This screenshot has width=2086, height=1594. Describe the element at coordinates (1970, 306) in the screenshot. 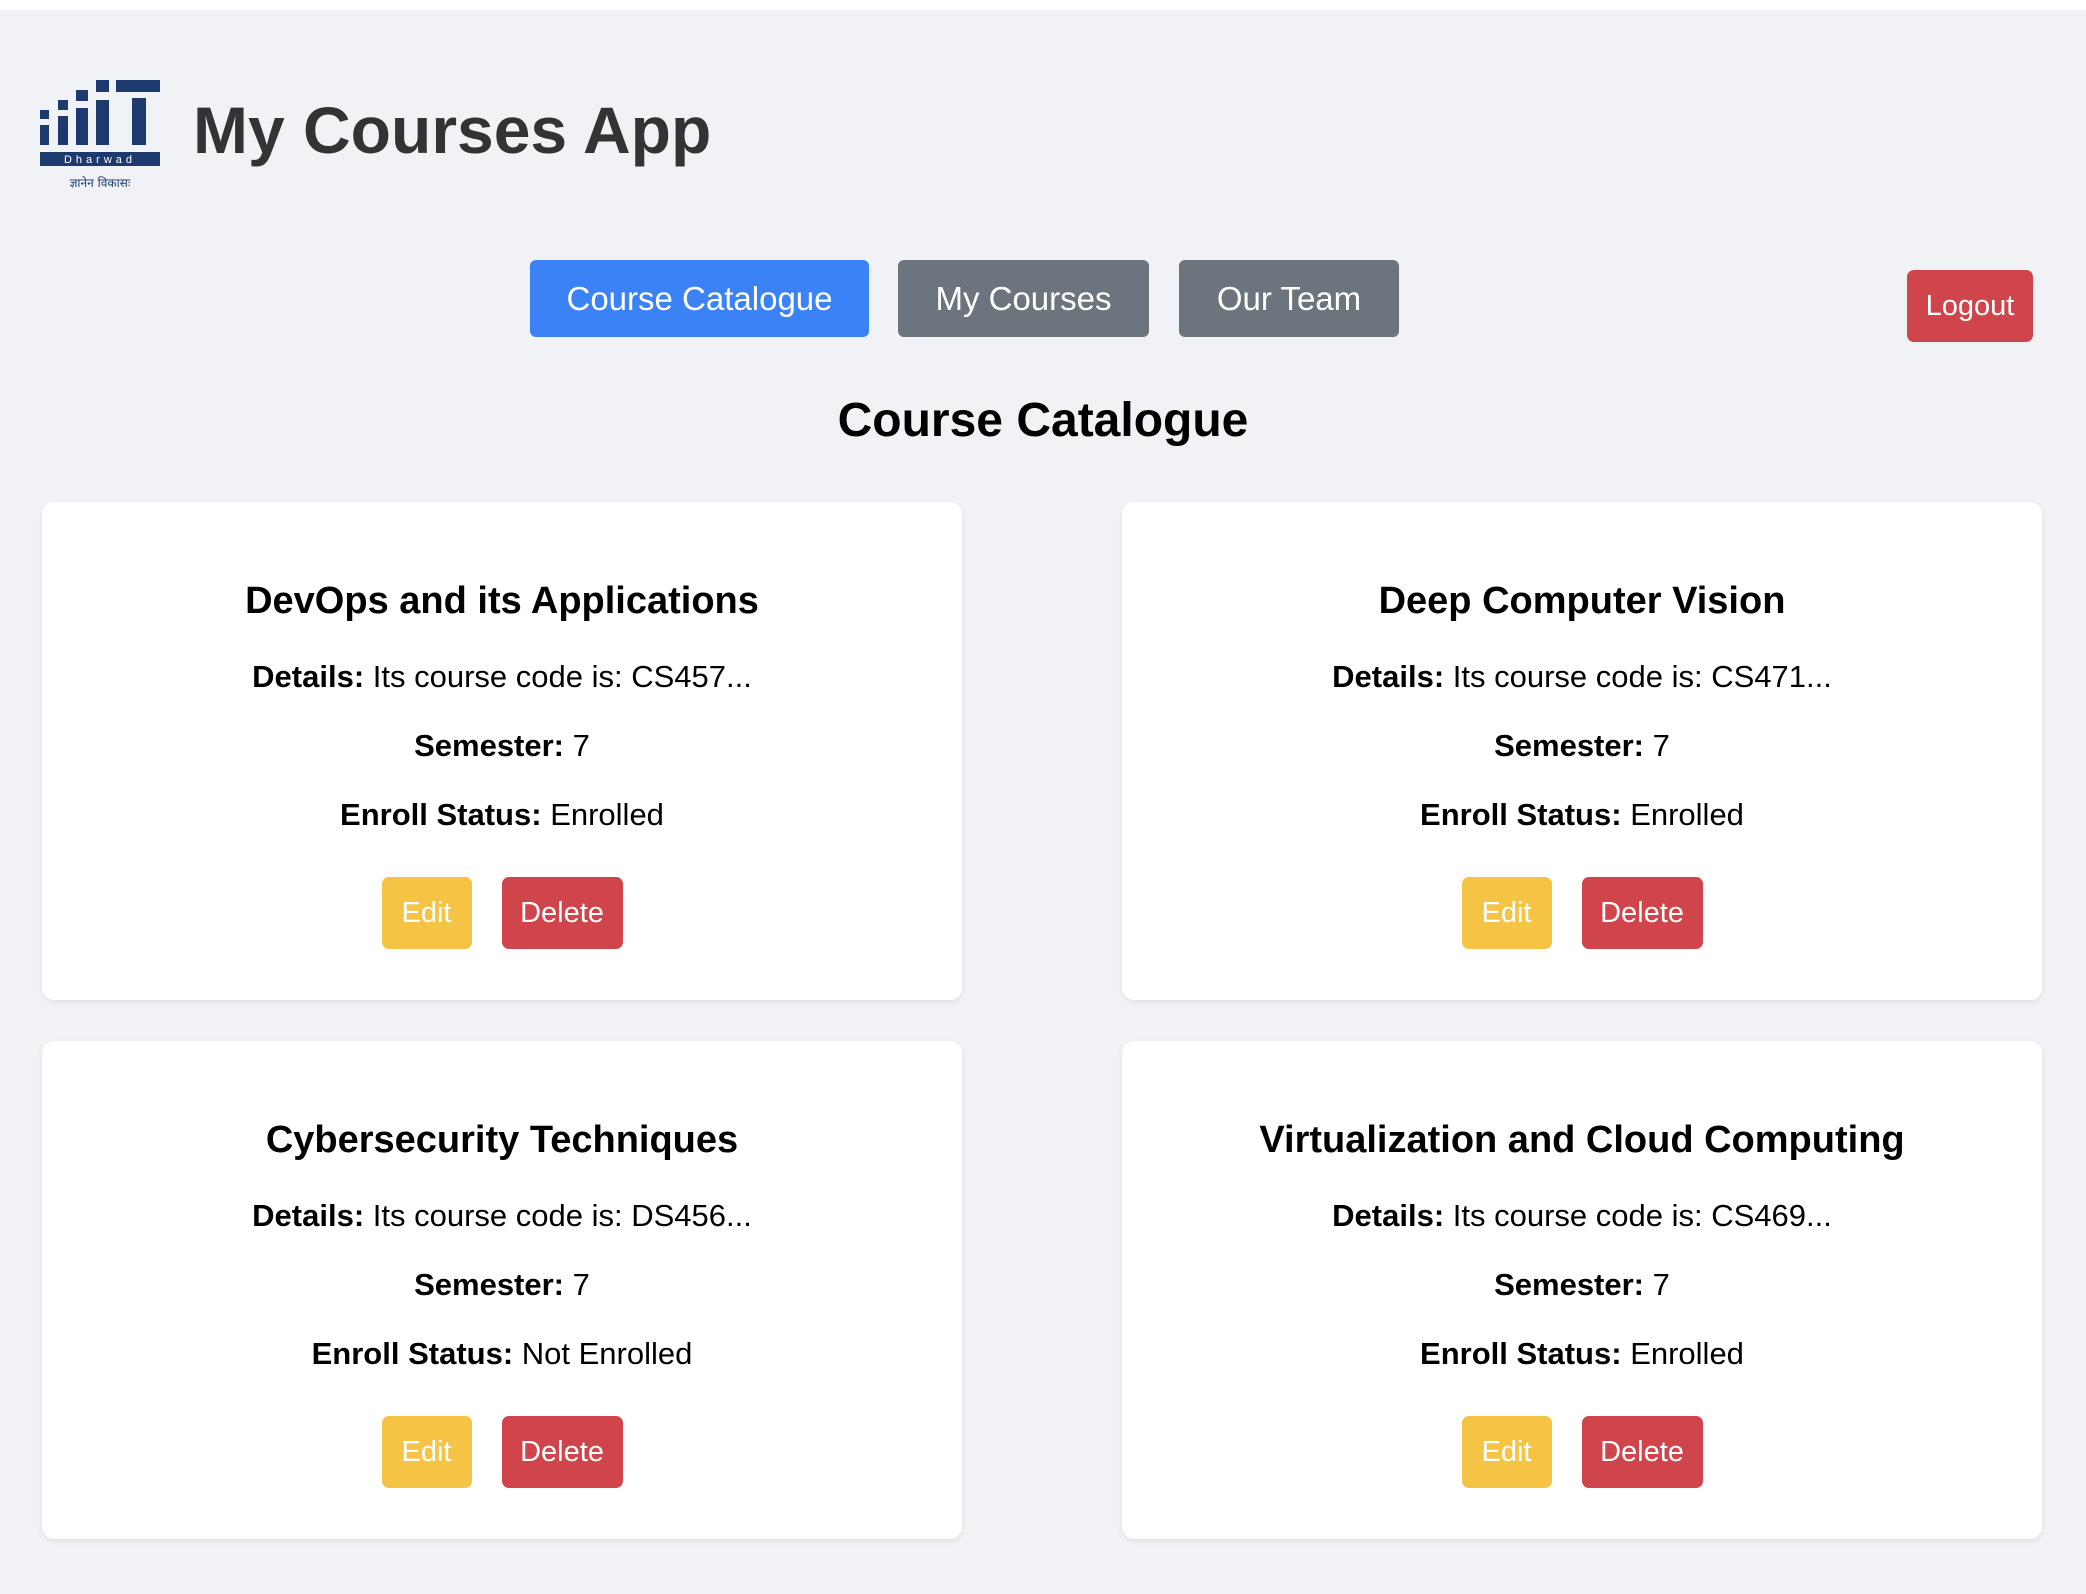

I see `logout-button: Logout` at that location.